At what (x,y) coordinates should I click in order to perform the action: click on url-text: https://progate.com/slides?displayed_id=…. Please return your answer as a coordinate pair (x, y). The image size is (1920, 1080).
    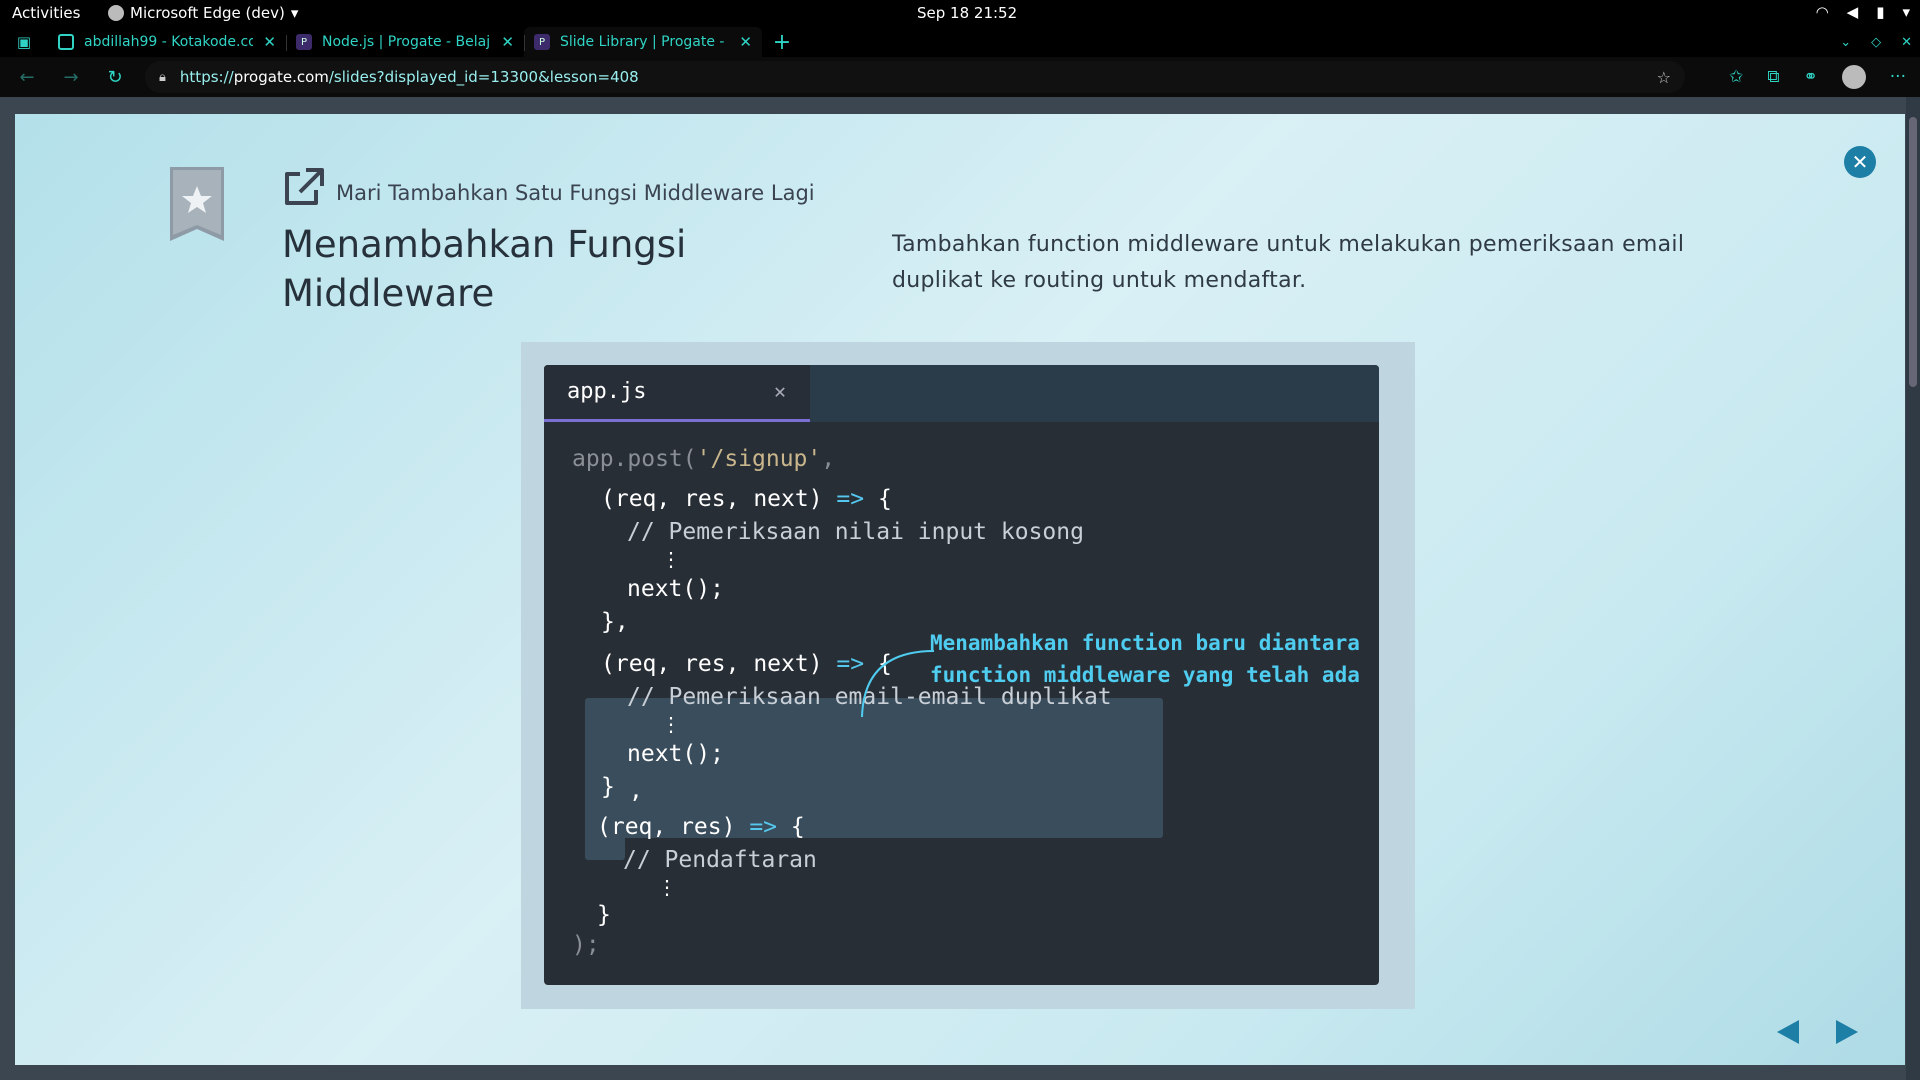
    Looking at the image, I should click on (911, 77).